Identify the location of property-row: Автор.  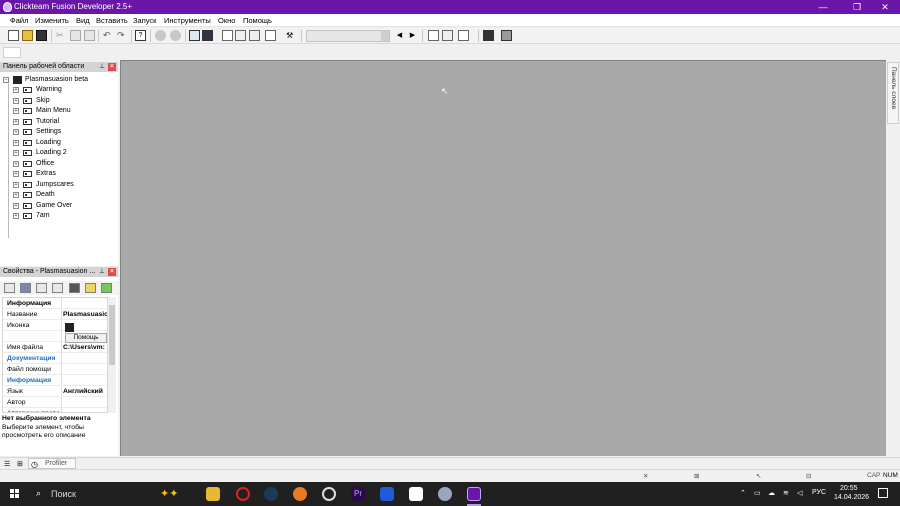
(55, 402).